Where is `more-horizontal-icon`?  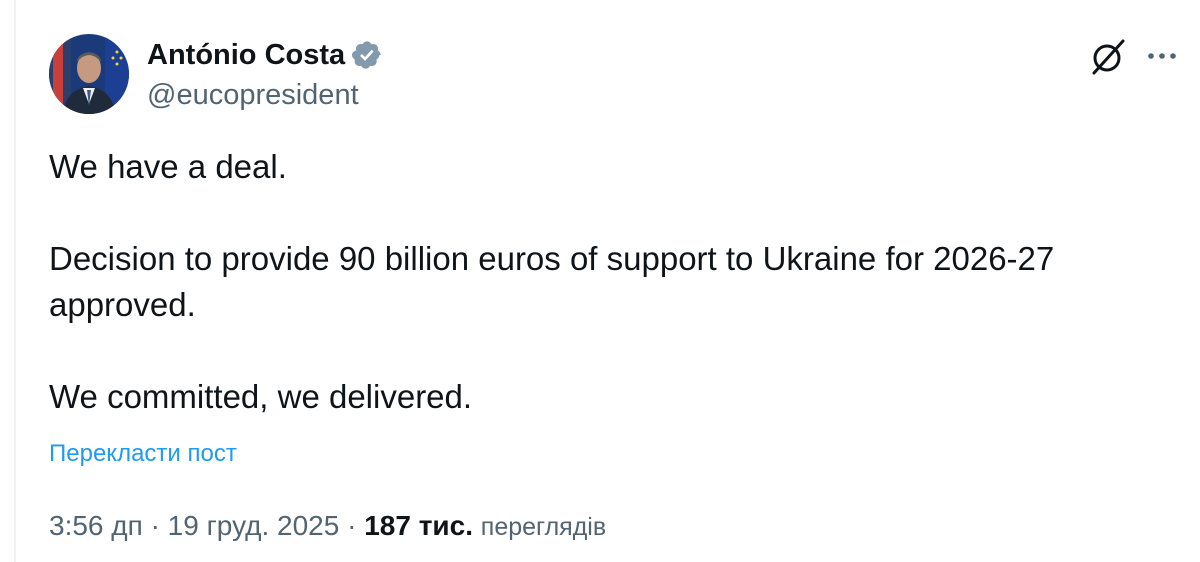
more-horizontal-icon is located at coordinates (1162, 58).